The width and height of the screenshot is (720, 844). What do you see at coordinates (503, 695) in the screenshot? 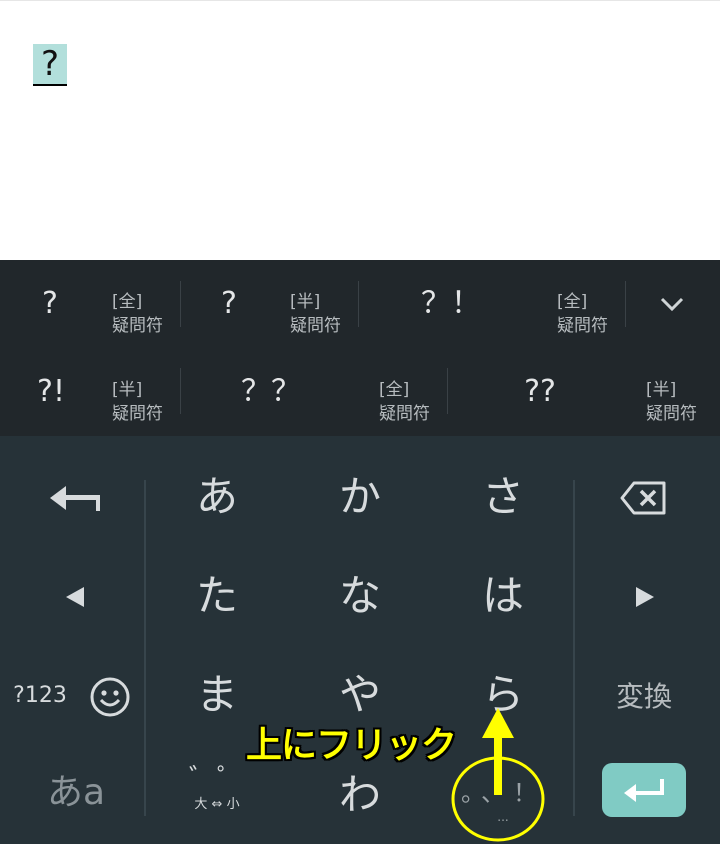
I see `key-ra: ら` at bounding box center [503, 695].